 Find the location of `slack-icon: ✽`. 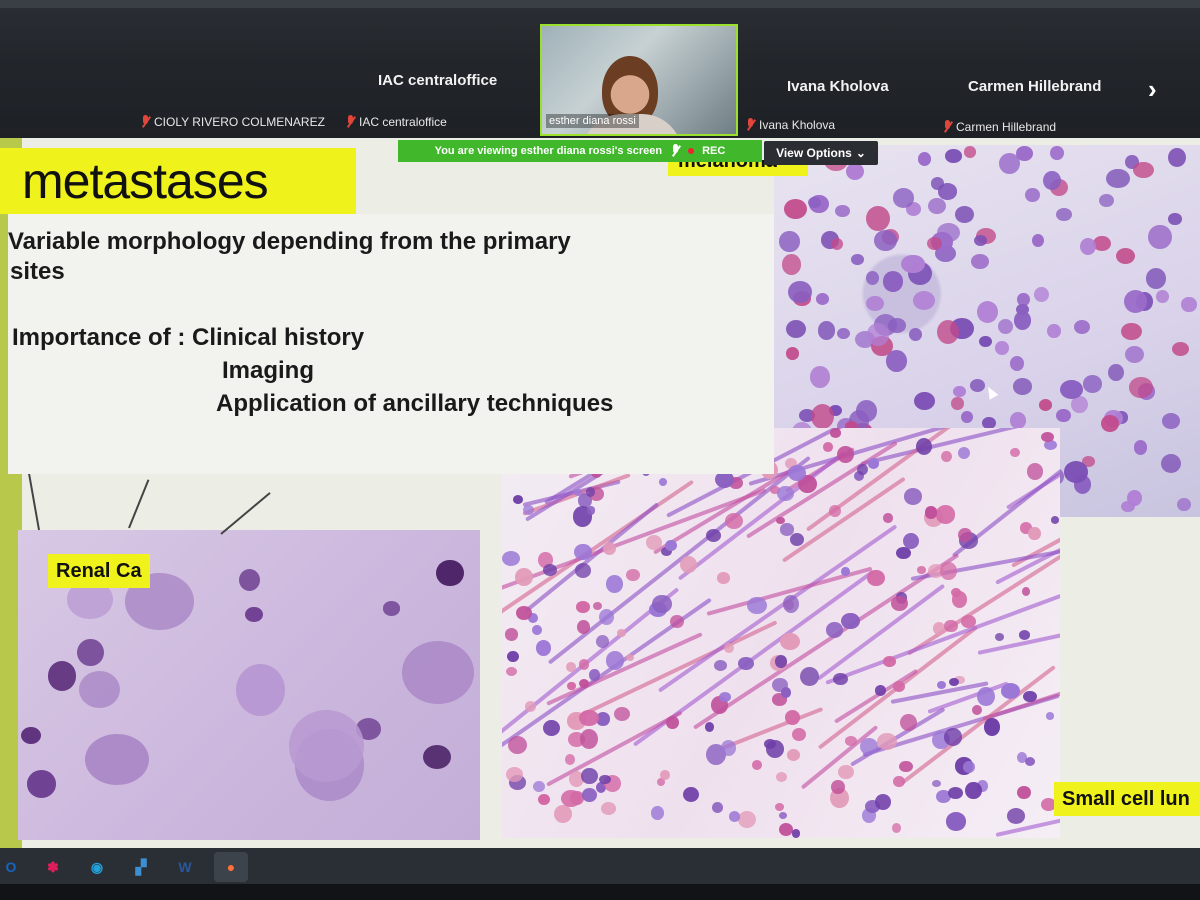

slack-icon: ✽ is located at coordinates (53, 867).